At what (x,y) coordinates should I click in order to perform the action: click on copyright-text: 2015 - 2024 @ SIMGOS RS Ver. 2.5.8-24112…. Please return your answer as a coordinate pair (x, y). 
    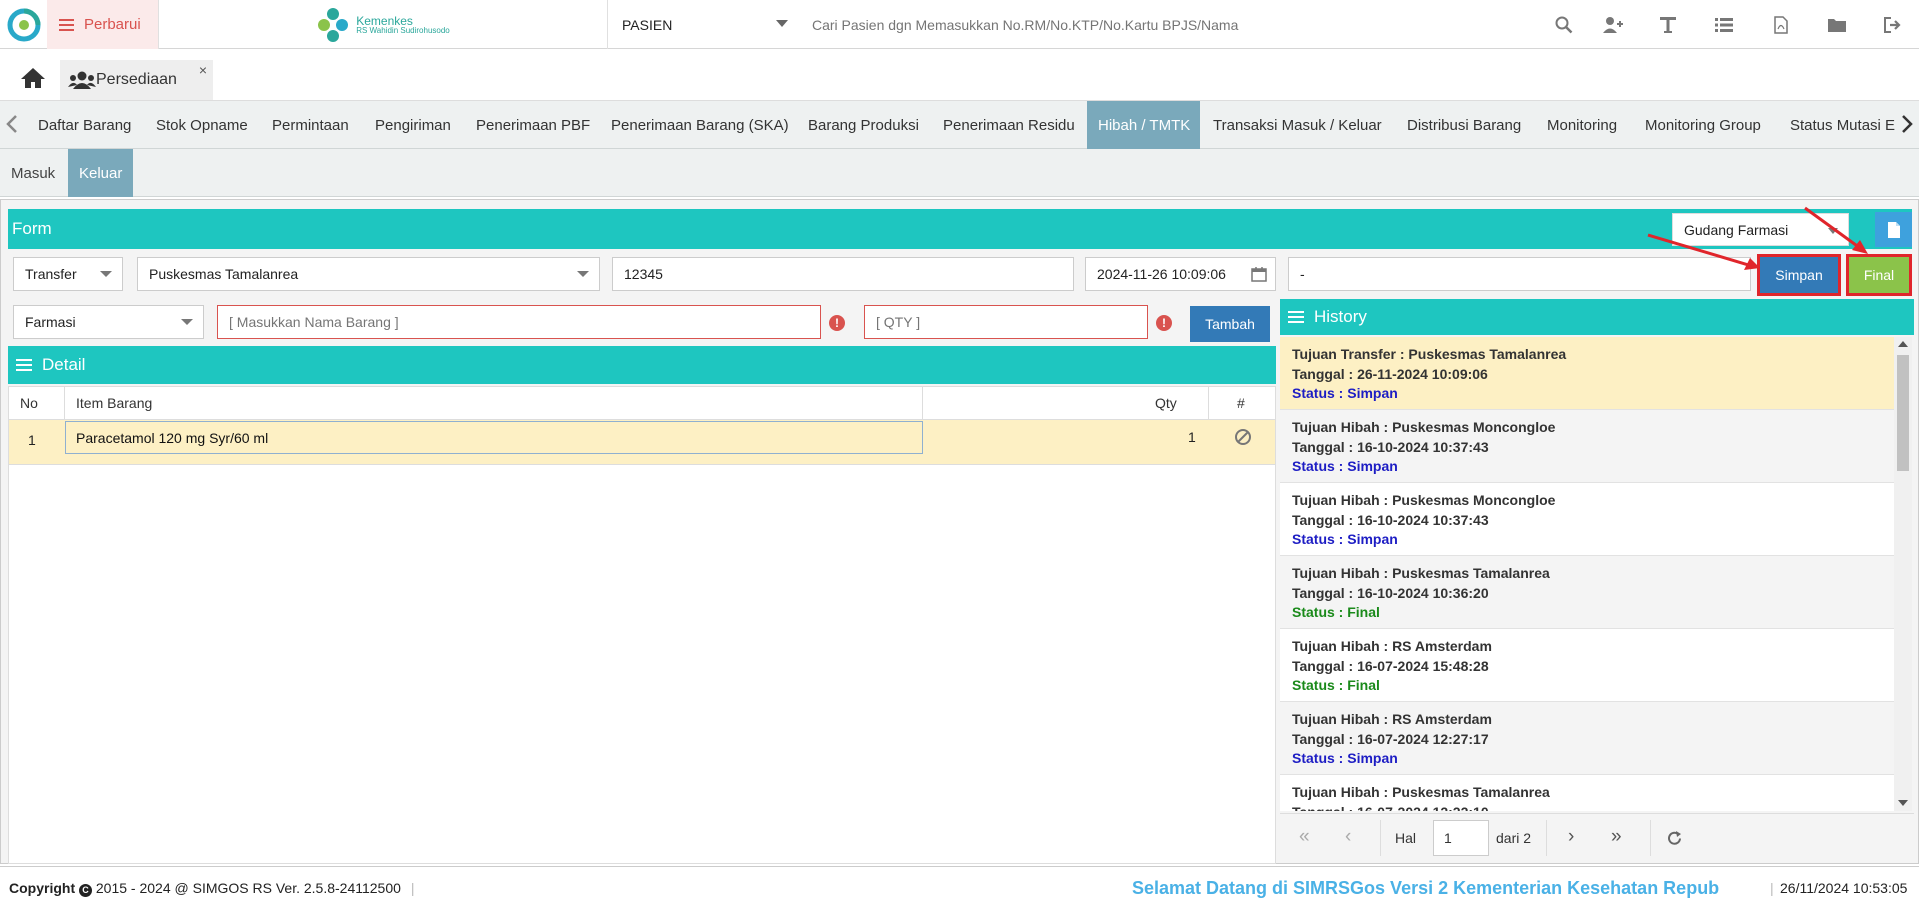
    Looking at the image, I should click on (248, 888).